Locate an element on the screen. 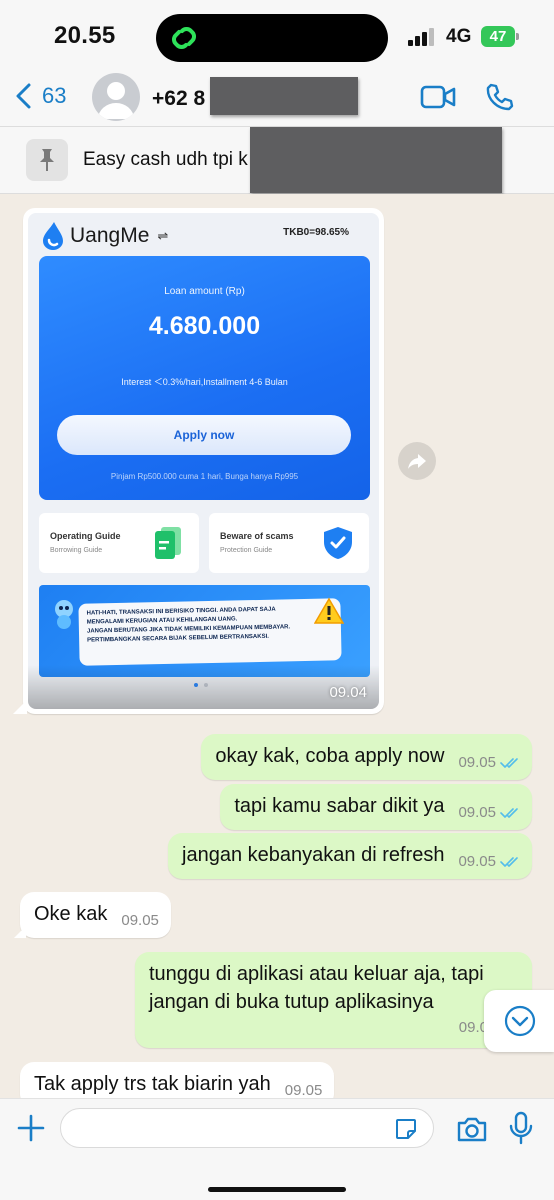 Image resolution: width=554 pixels, height=1200 pixels. message-timestamp: 09.04 is located at coordinates (348, 692).